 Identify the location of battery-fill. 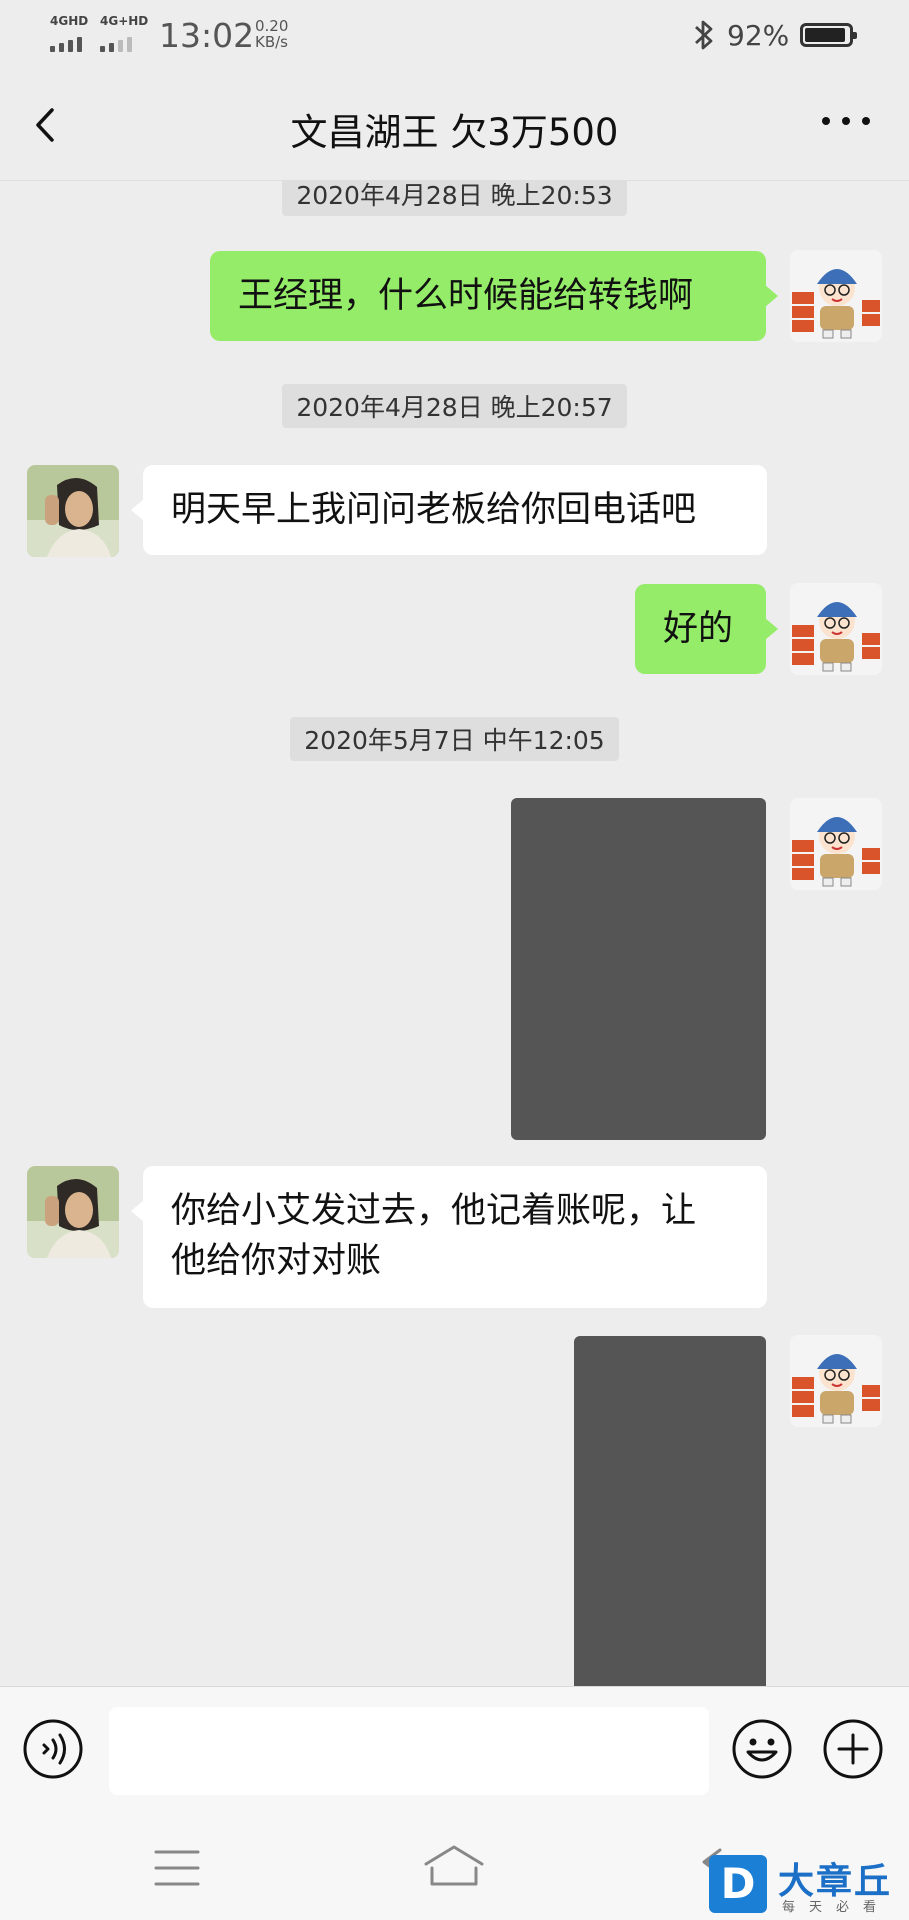
(825, 35).